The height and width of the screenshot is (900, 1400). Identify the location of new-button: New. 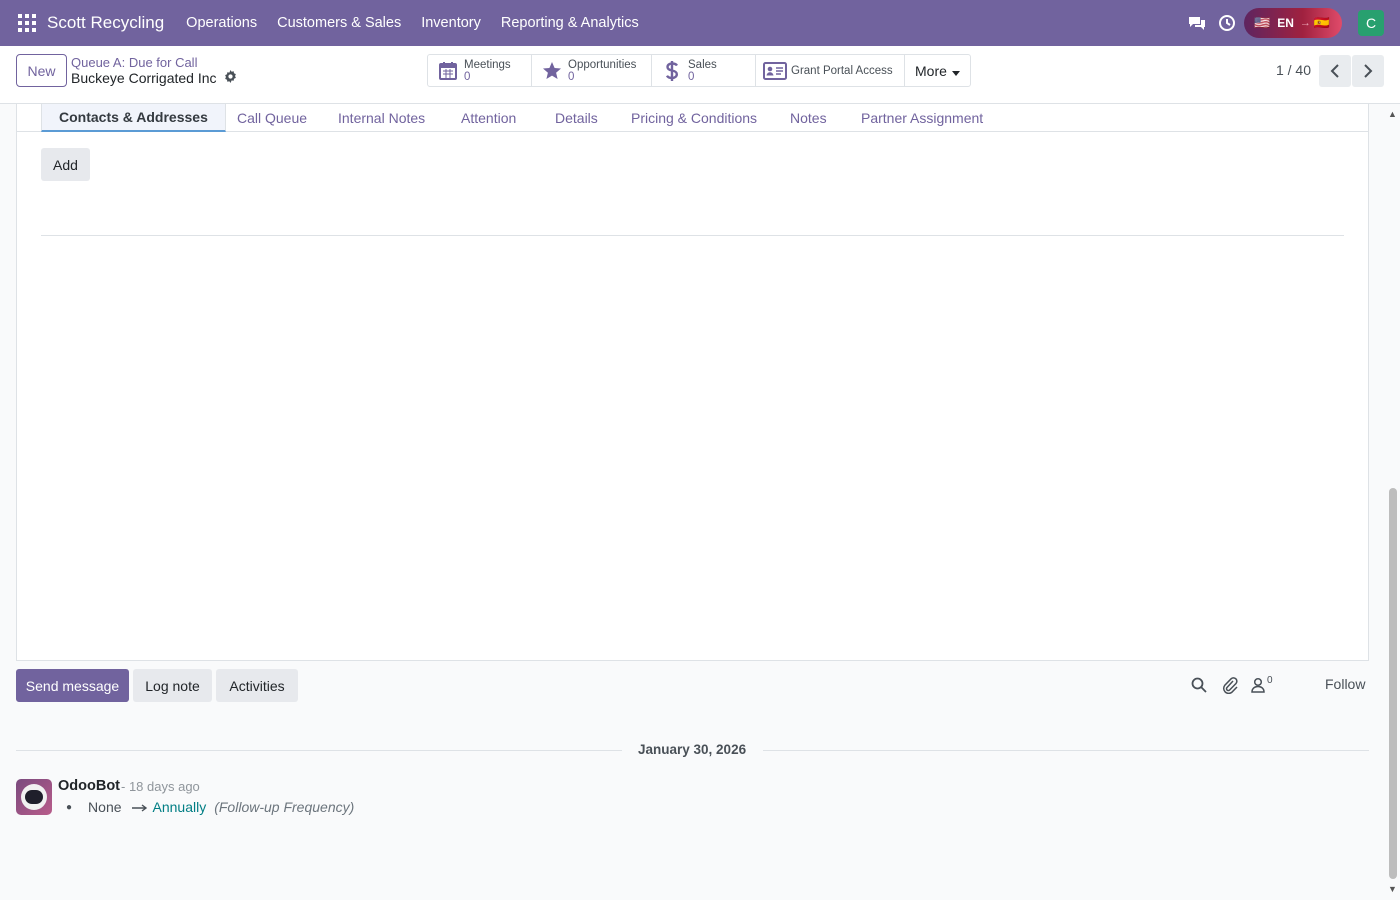
(41, 70).